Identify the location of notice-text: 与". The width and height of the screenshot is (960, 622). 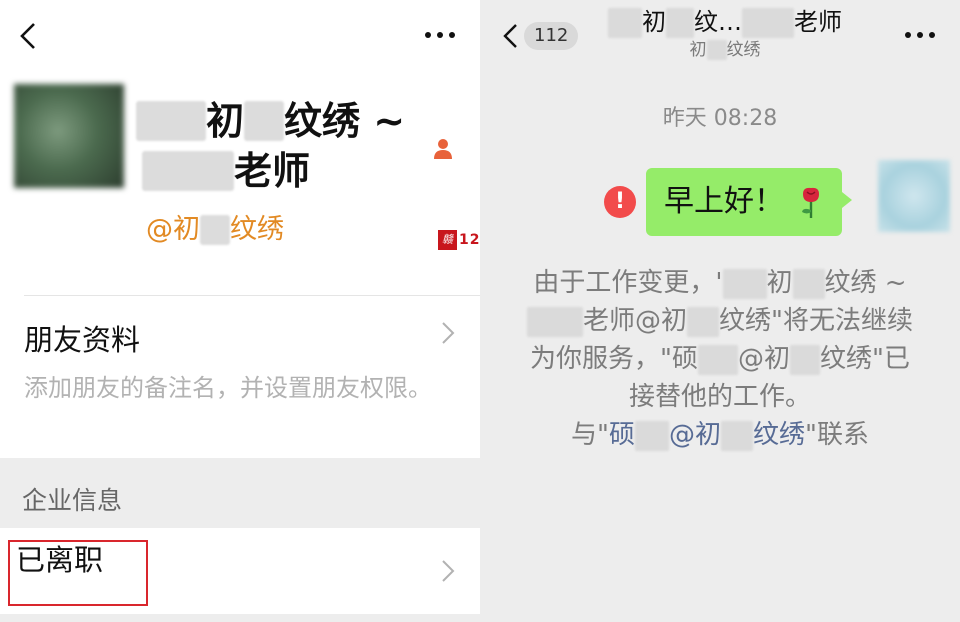
(590, 435).